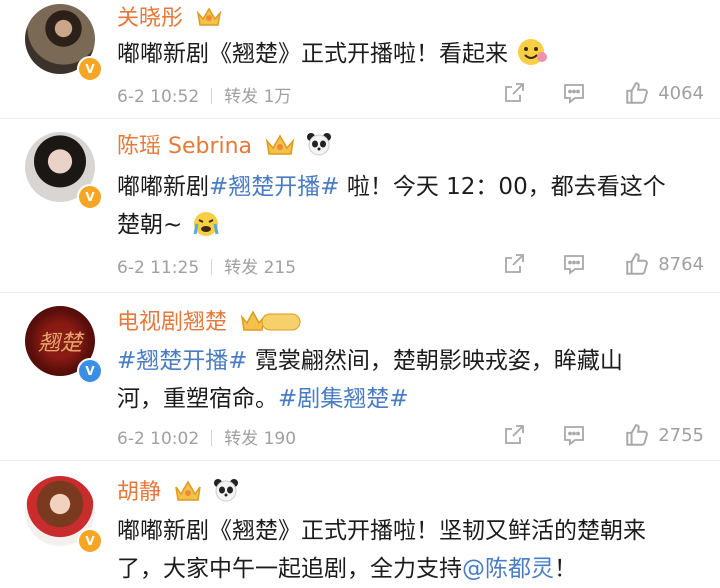 This screenshot has height=588, width=720. I want to click on svg-text: 翘楚, so click(61, 343).